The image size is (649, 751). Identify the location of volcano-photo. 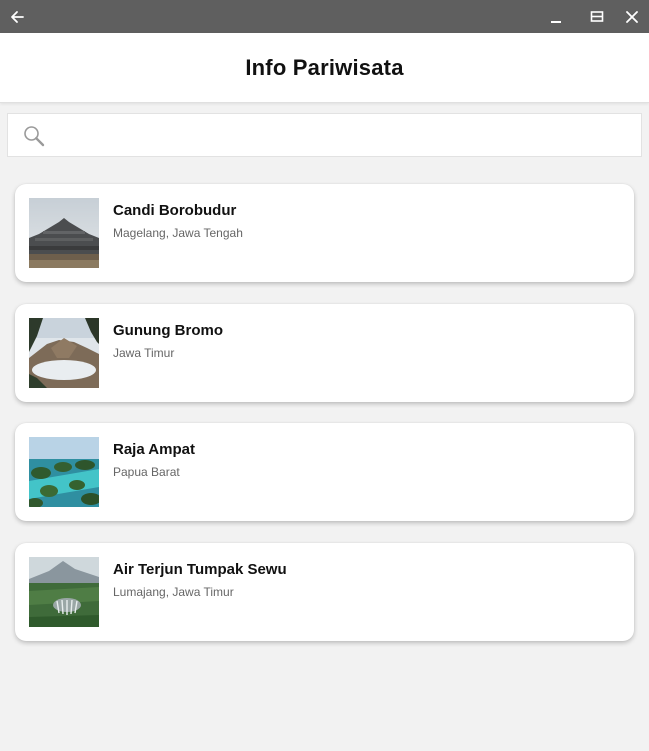
(64, 353).